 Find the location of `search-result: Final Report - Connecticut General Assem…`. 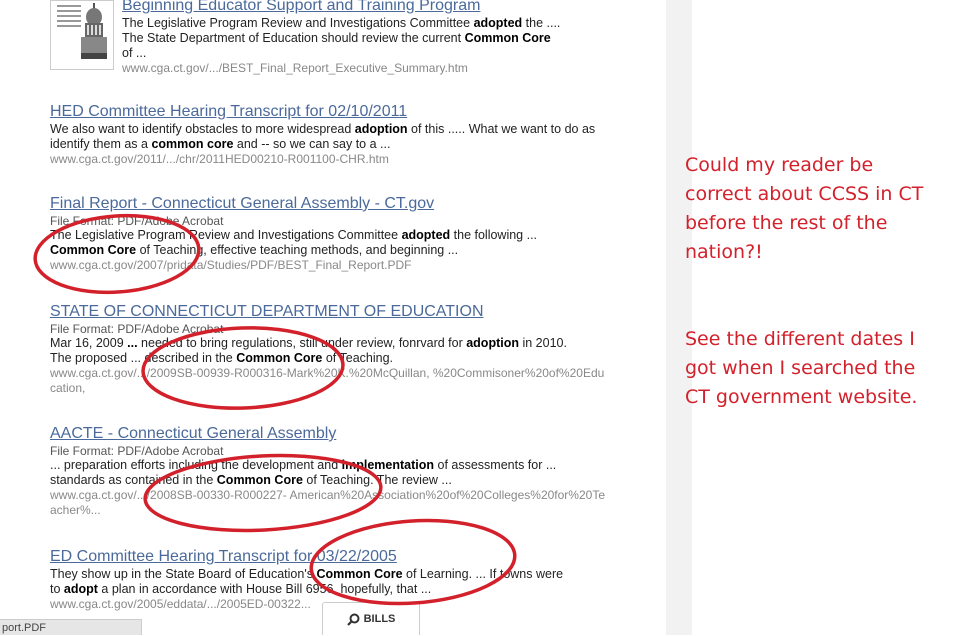

search-result: Final Report - Connecticut General Assem… is located at coordinates (330, 233).